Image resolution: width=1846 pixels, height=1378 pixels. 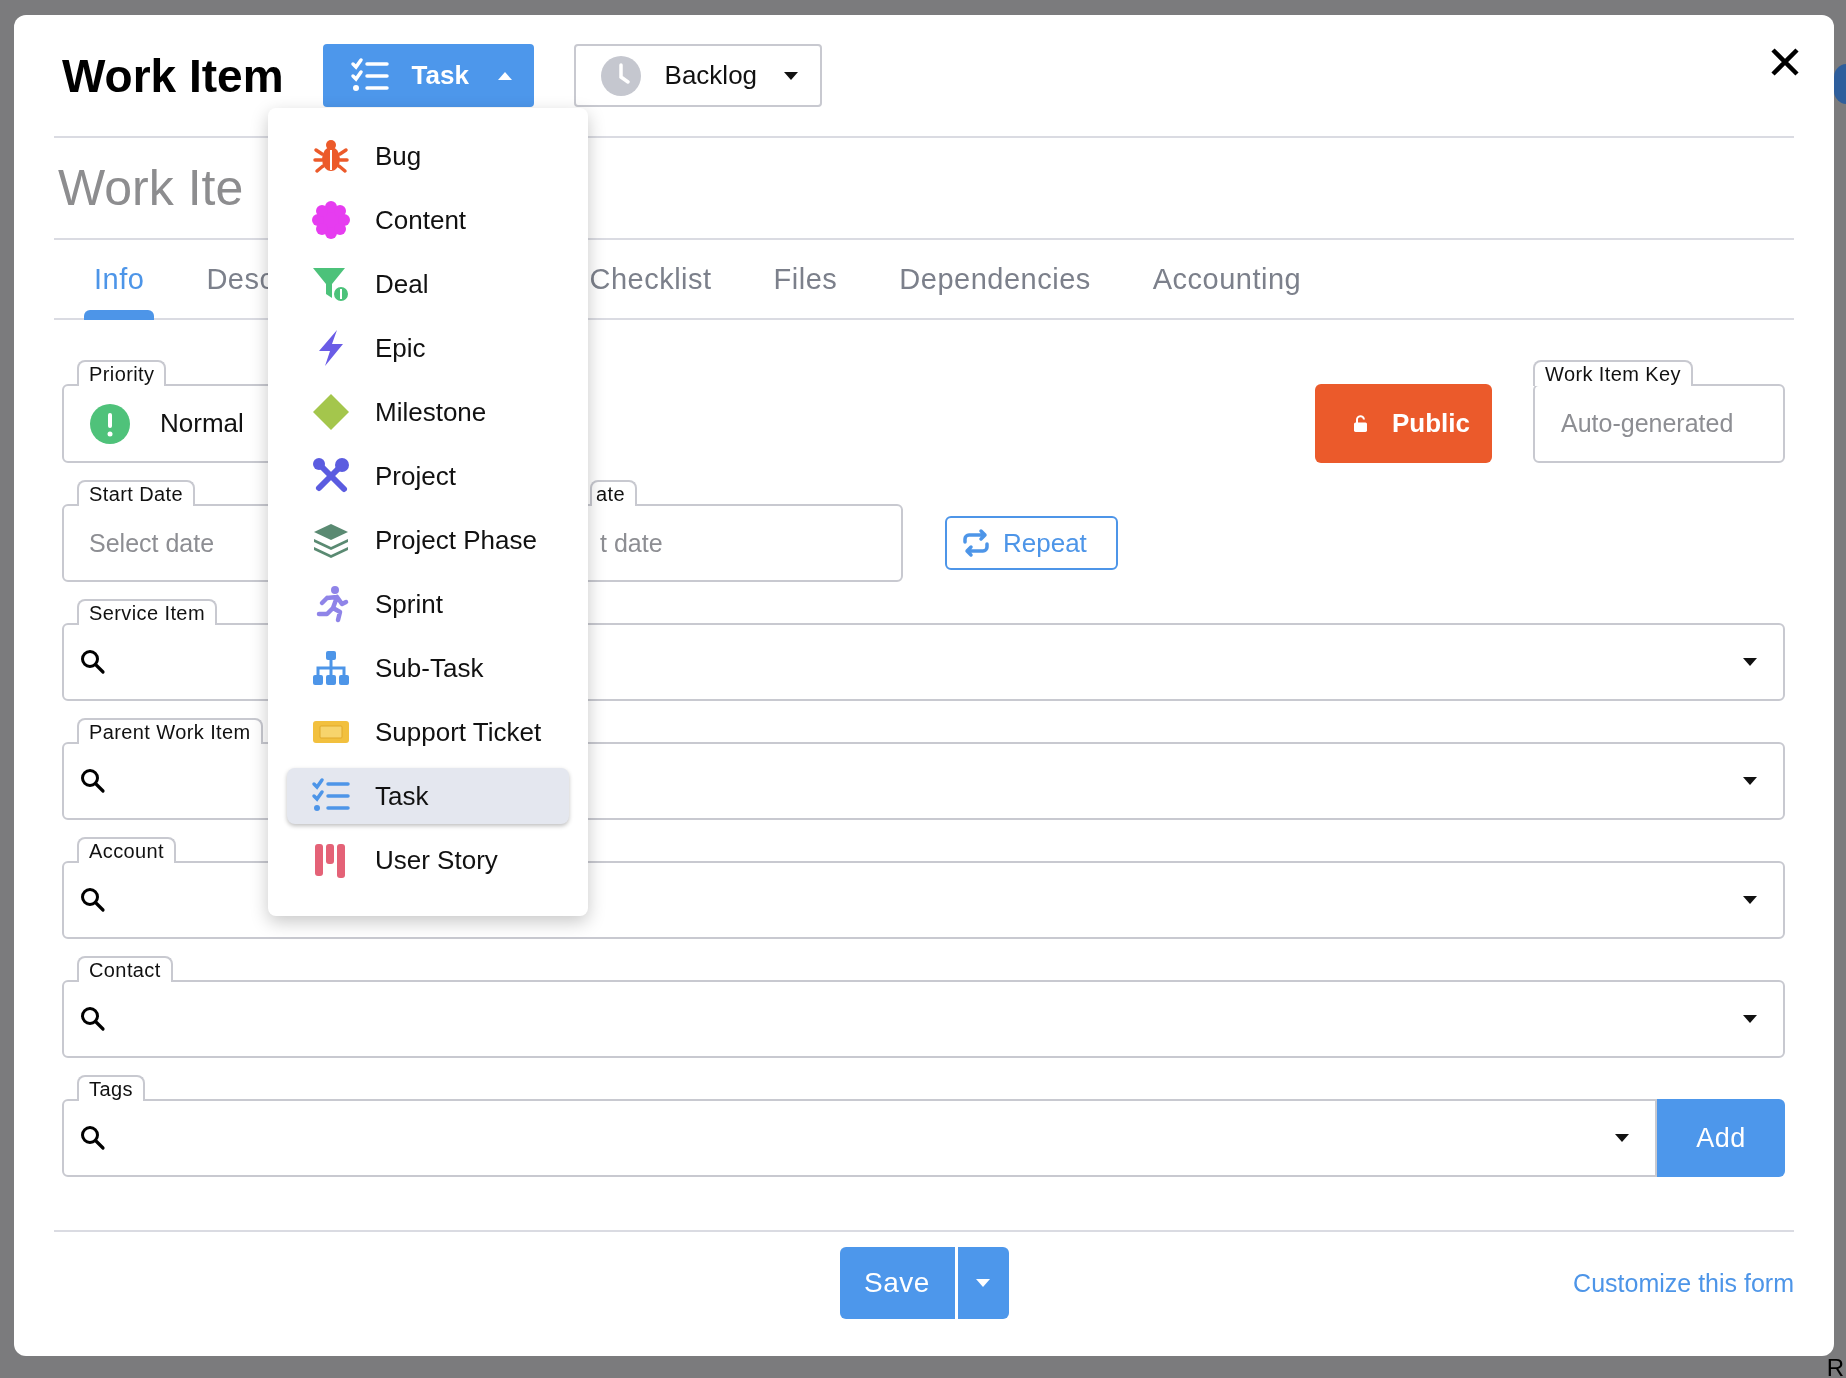 What do you see at coordinates (1613, 373) in the screenshot?
I see `field-label: Work Item Key` at bounding box center [1613, 373].